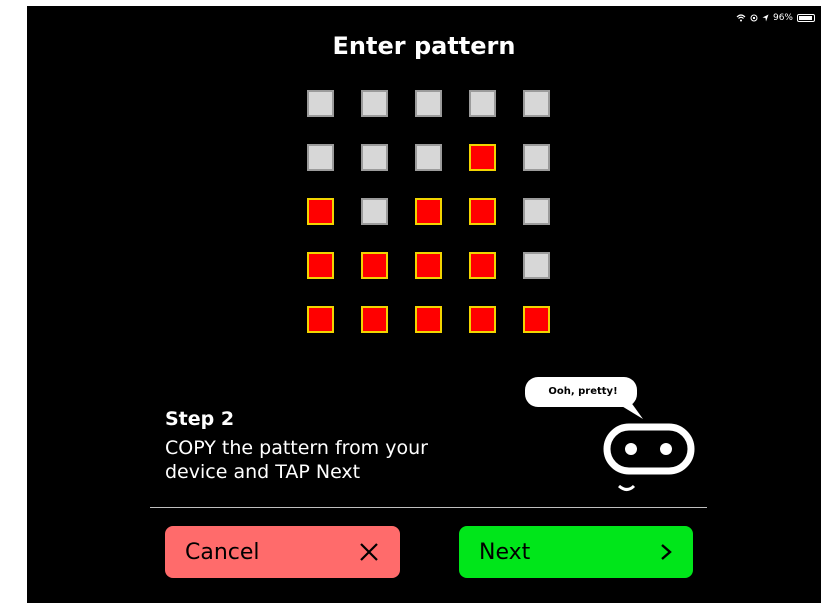 The height and width of the screenshot is (603, 821). Describe the element at coordinates (200, 419) in the screenshot. I see `step-title: Step 2` at that location.